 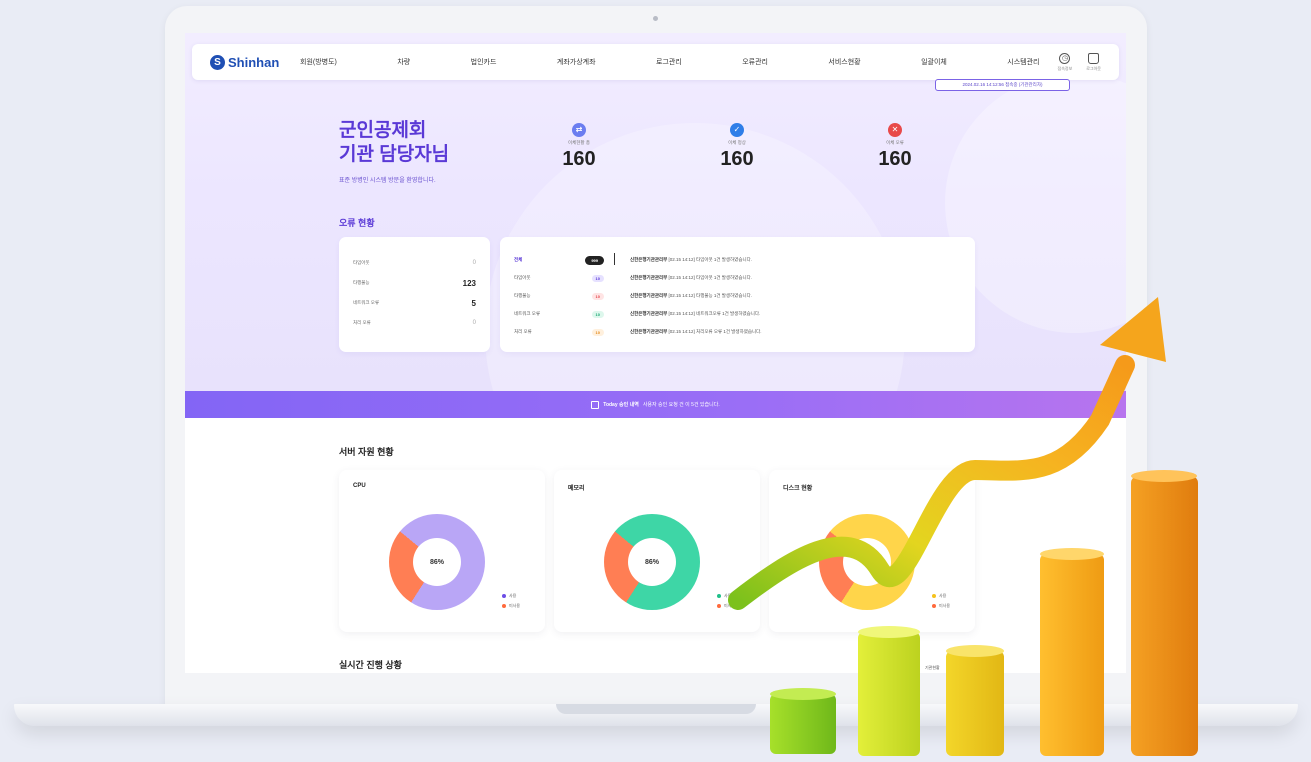 What do you see at coordinates (366, 452) in the screenshot?
I see `server-section-title: 서버 자원 현황` at bounding box center [366, 452].